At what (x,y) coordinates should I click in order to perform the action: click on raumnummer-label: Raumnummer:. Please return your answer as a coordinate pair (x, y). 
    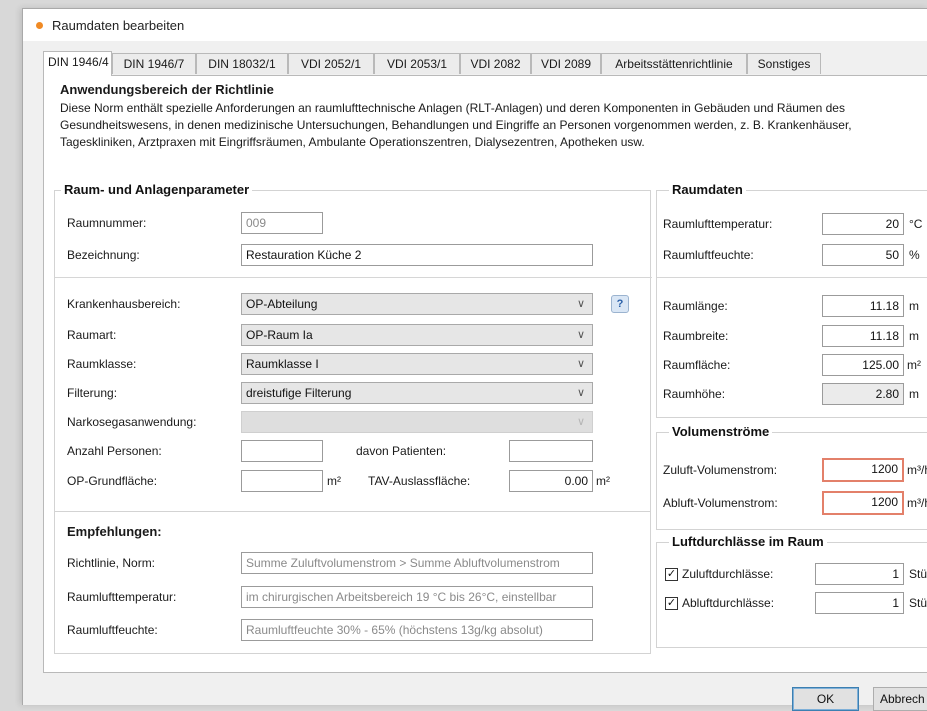
    Looking at the image, I should click on (107, 223).